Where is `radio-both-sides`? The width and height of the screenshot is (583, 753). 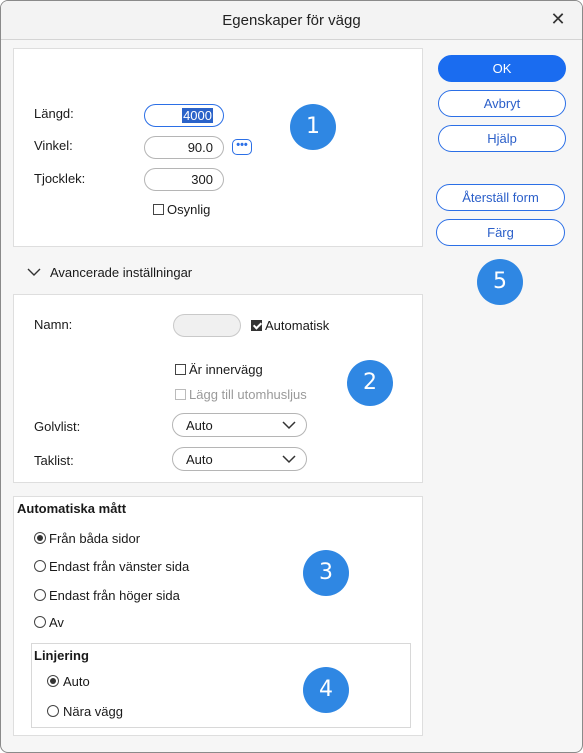 radio-both-sides is located at coordinates (40, 538).